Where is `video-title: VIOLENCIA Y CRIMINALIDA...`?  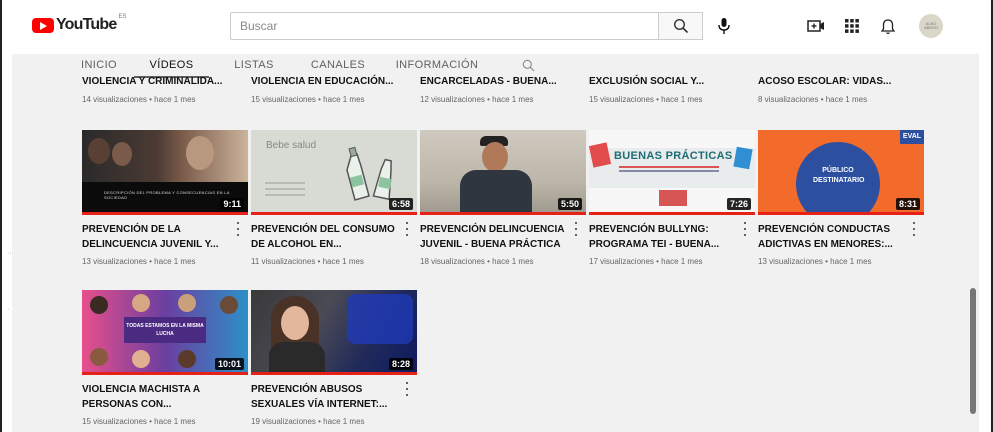 video-title: VIOLENCIA Y CRIMINALIDA... is located at coordinates (157, 81).